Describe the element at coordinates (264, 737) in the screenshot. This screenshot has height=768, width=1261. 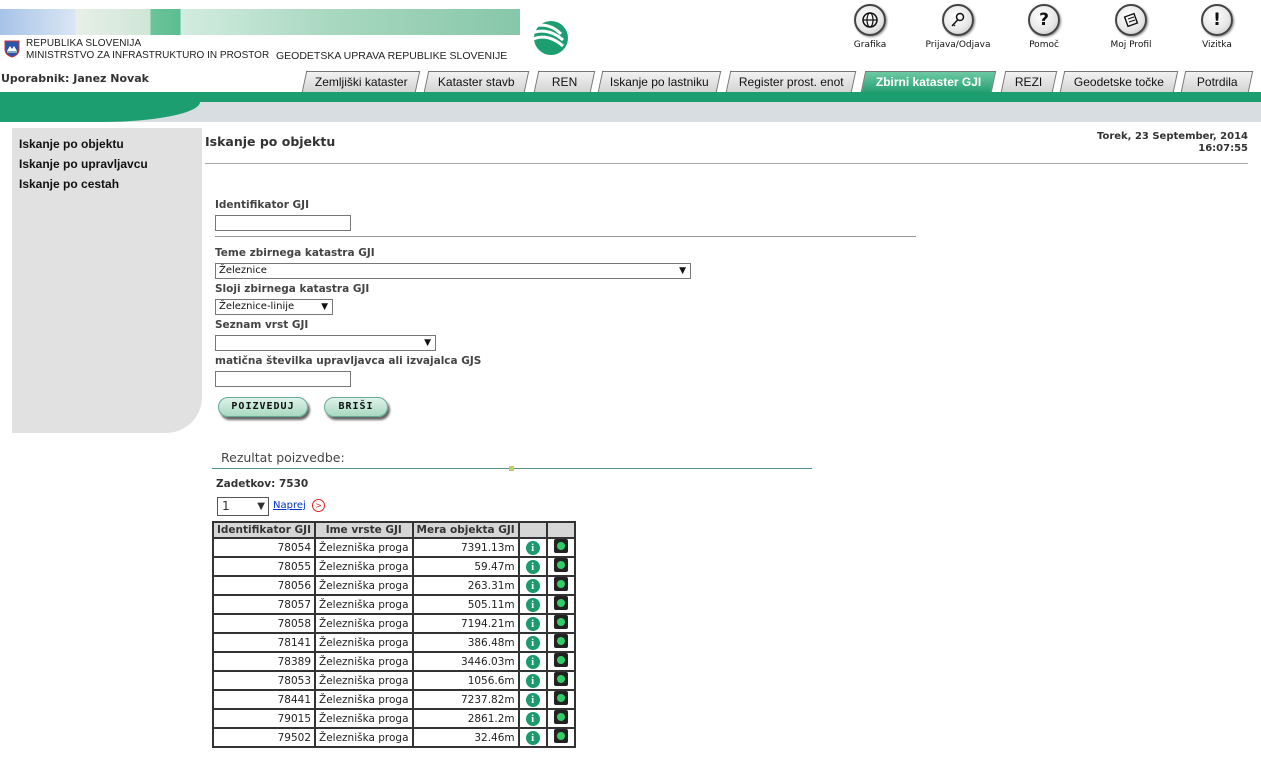
I see `identifikator-cell: 79502` at that location.